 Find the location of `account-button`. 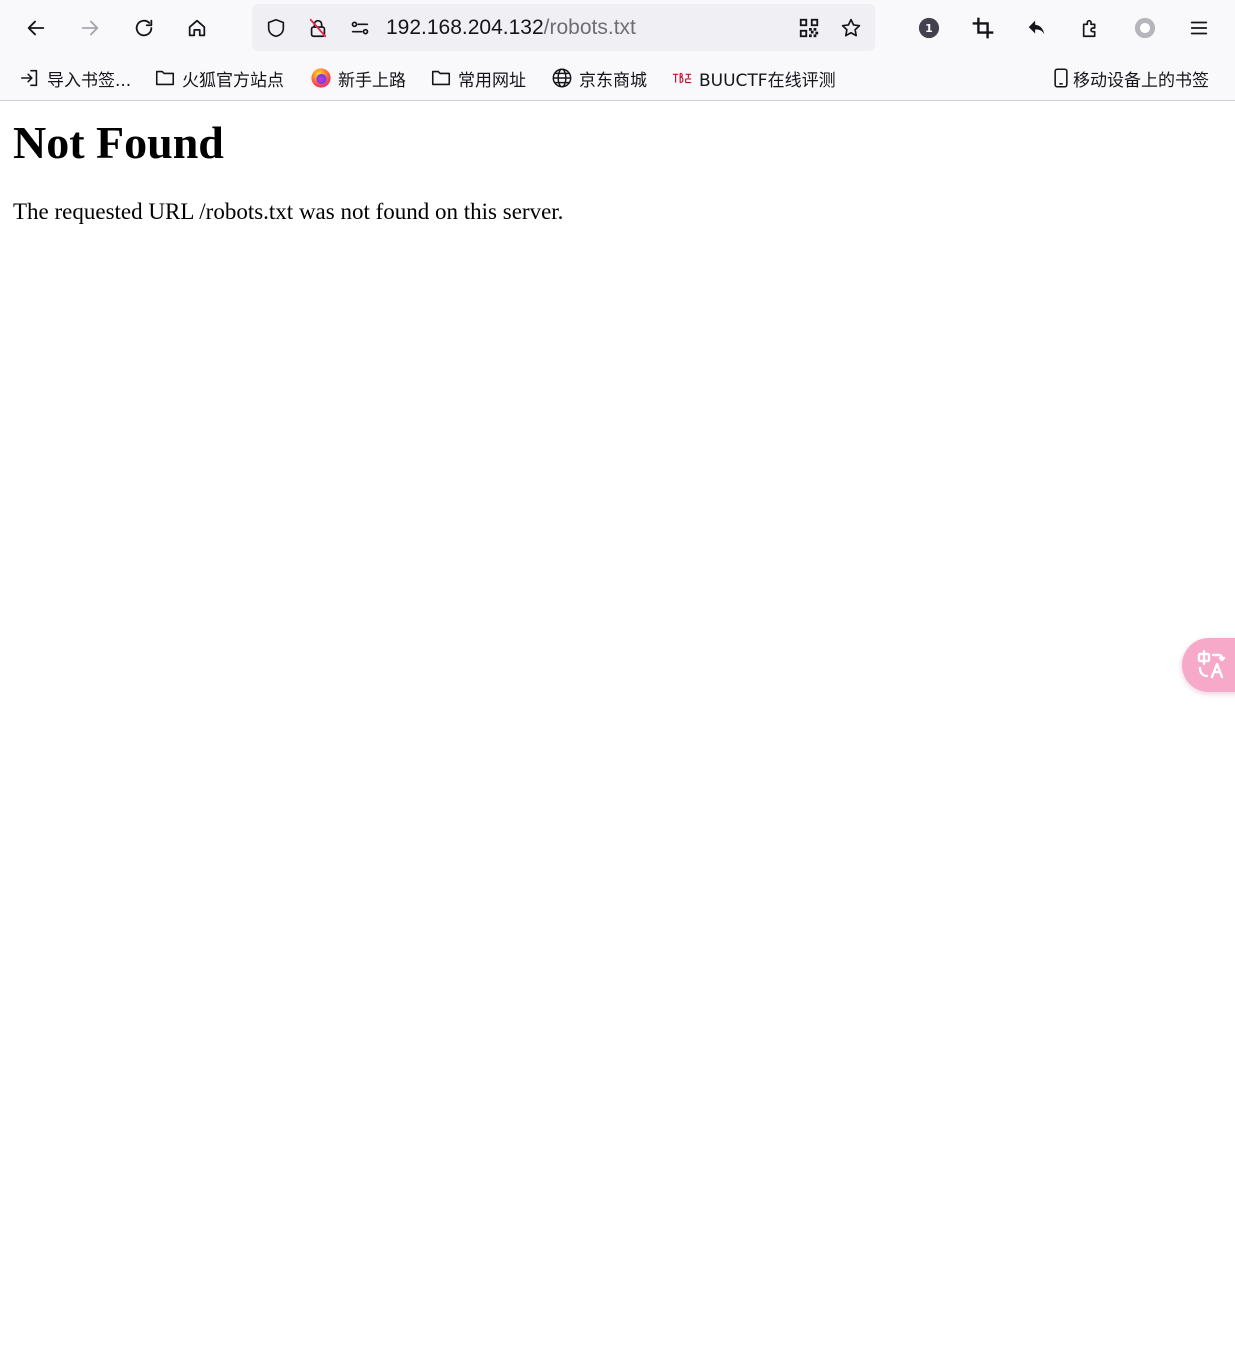

account-button is located at coordinates (1145, 28).